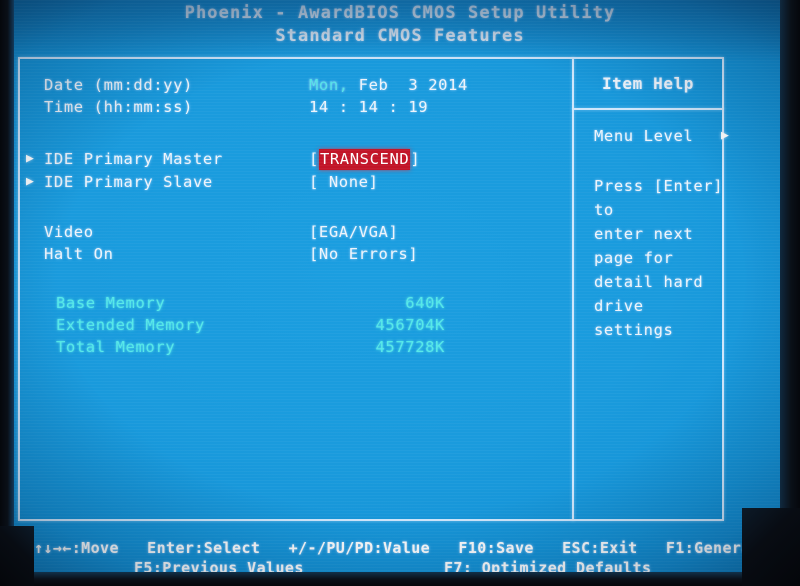 The width and height of the screenshot is (800, 586). Describe the element at coordinates (400, 579) in the screenshot. I see `monitor-bezel-bottom` at that location.